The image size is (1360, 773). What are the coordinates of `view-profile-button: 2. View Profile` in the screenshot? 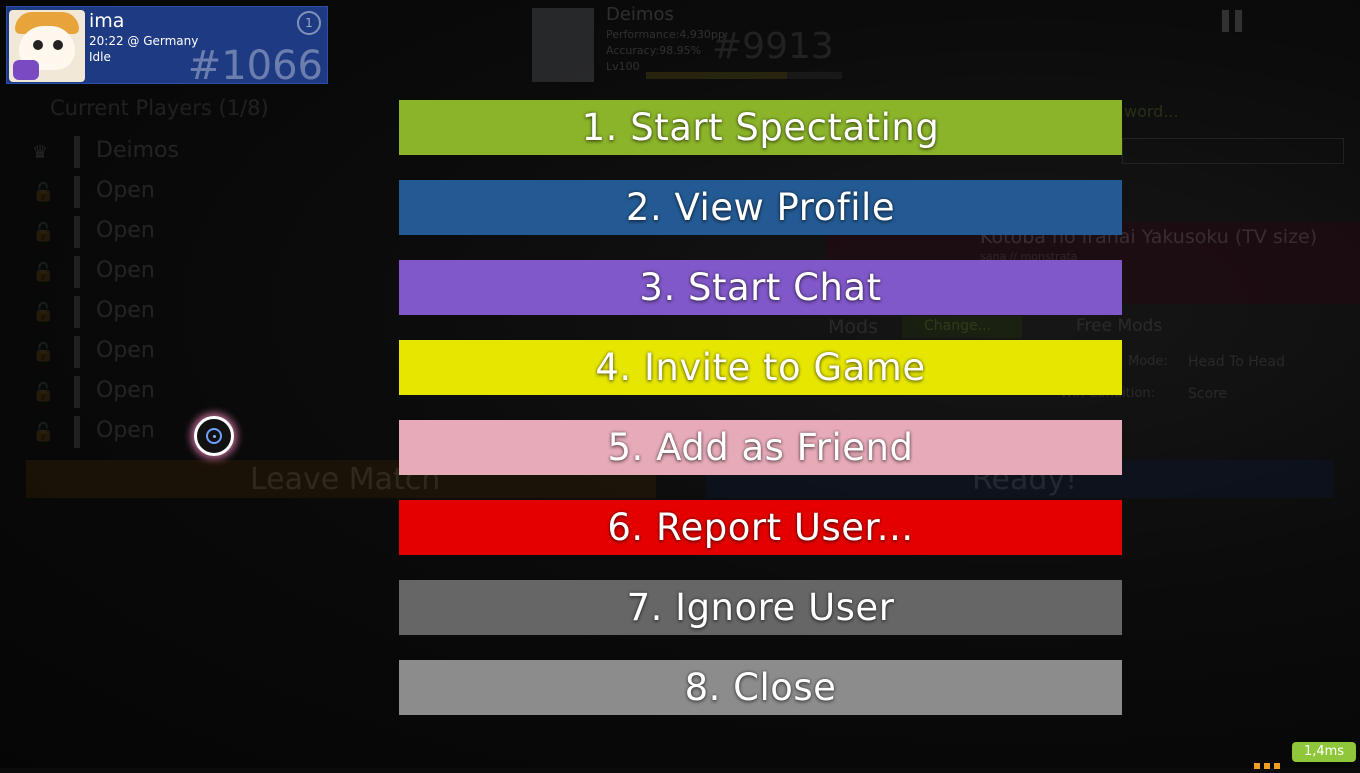 It's located at (760, 207).